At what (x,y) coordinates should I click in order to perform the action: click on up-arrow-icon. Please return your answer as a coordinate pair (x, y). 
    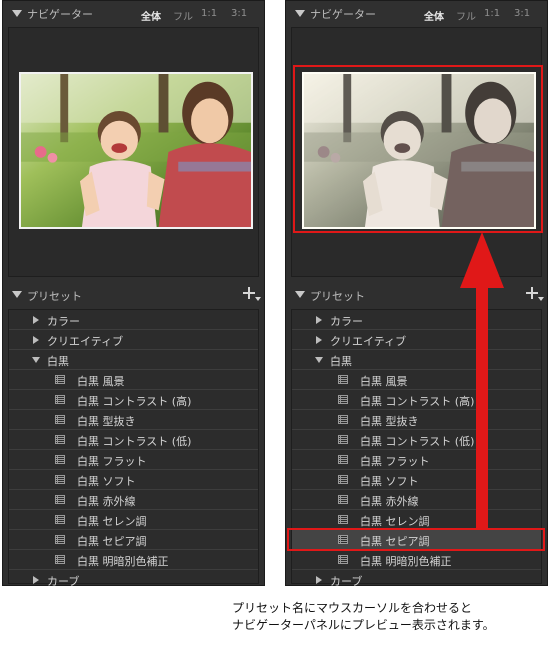
    Looking at the image, I should click on (482, 381).